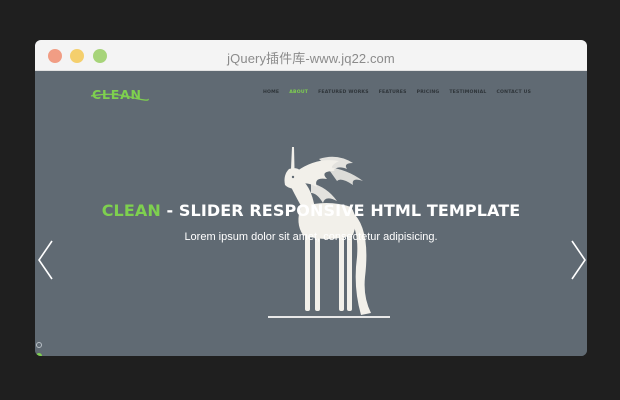 The width and height of the screenshot is (620, 400). What do you see at coordinates (428, 92) in the screenshot?
I see `nav-item-pricing: PRICING` at bounding box center [428, 92].